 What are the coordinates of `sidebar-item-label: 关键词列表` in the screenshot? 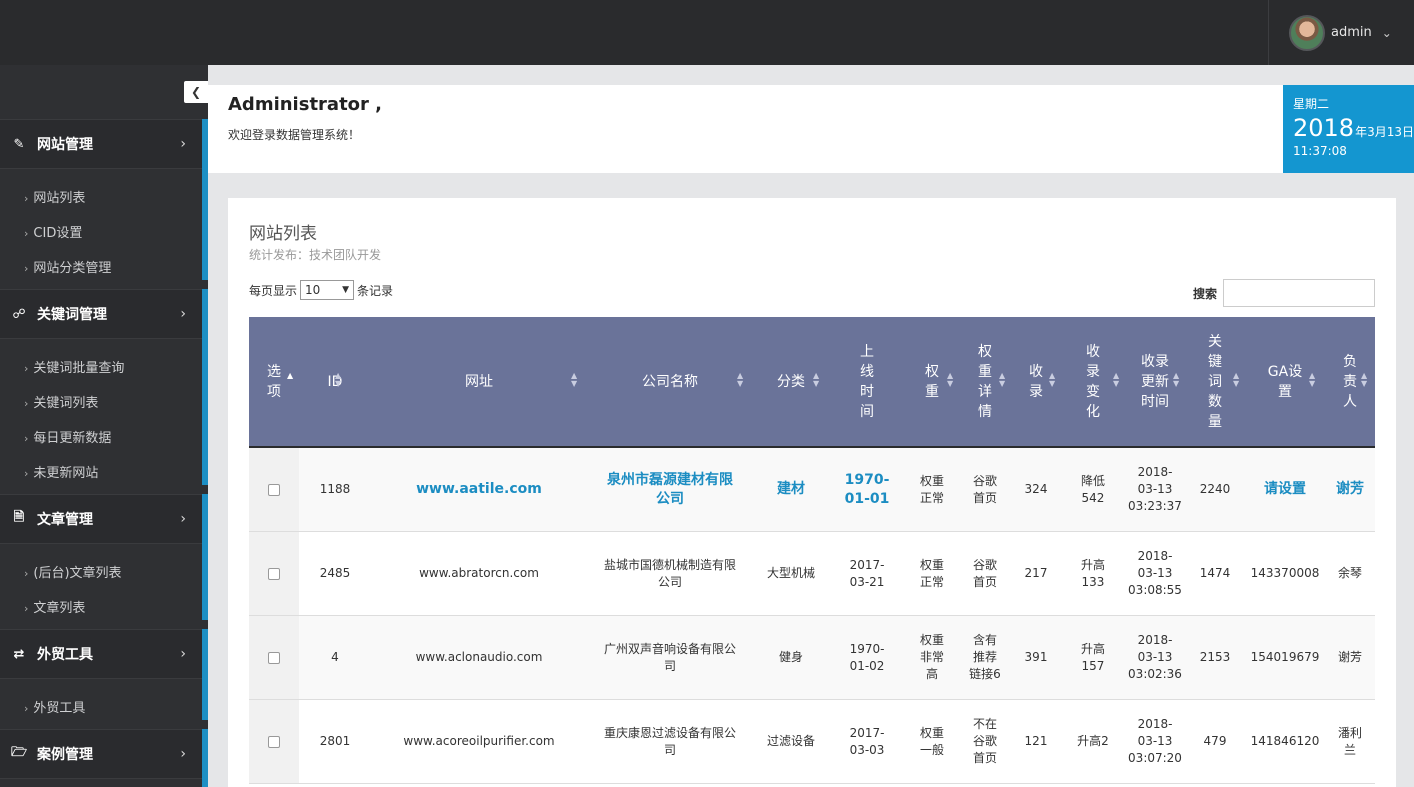 It's located at (66, 403).